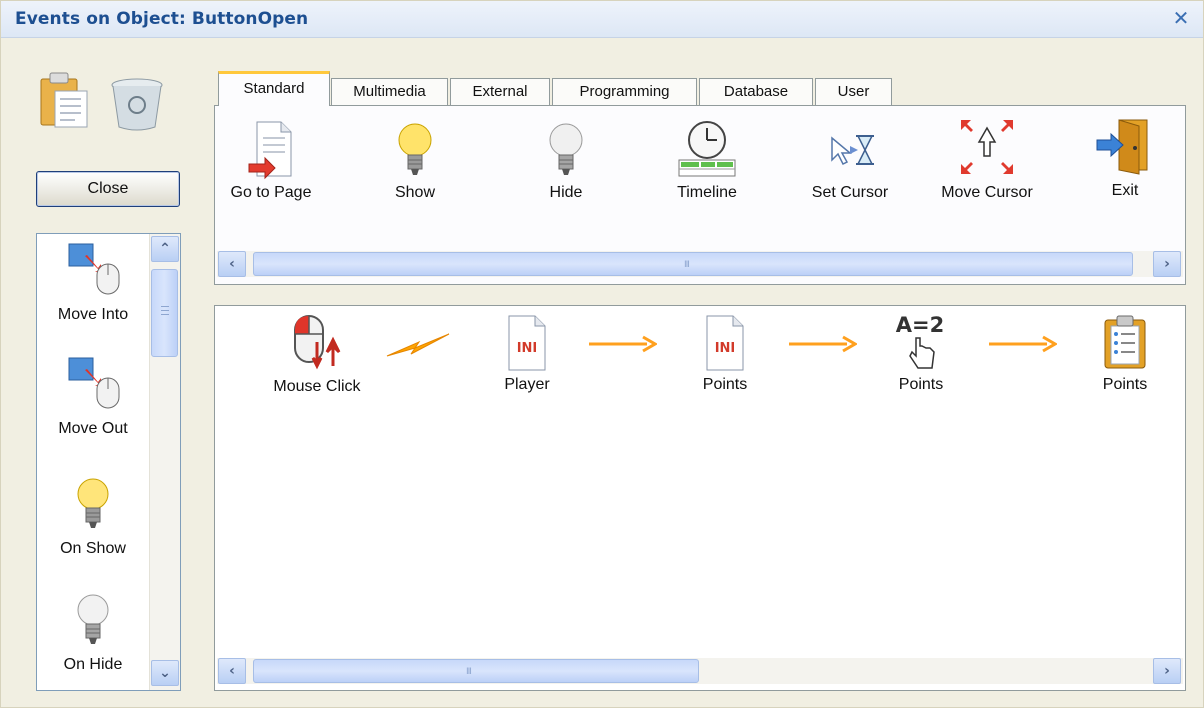 This screenshot has height=708, width=1204. I want to click on tab-user: User, so click(853, 92).